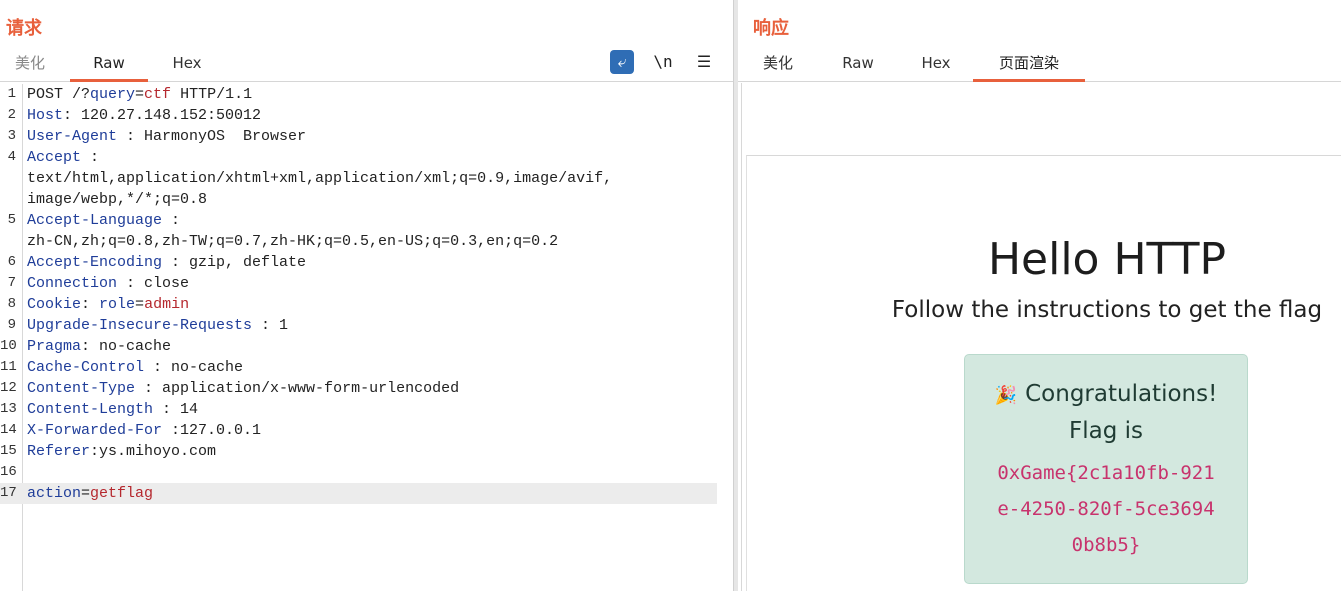 The height and width of the screenshot is (591, 1341). What do you see at coordinates (11, 115) in the screenshot?
I see `line-number: 2` at bounding box center [11, 115].